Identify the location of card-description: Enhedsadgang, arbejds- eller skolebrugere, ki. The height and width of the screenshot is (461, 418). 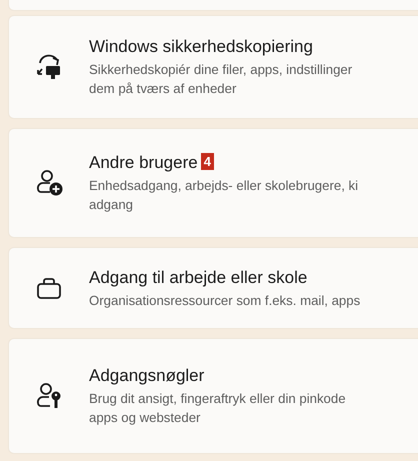
(223, 186).